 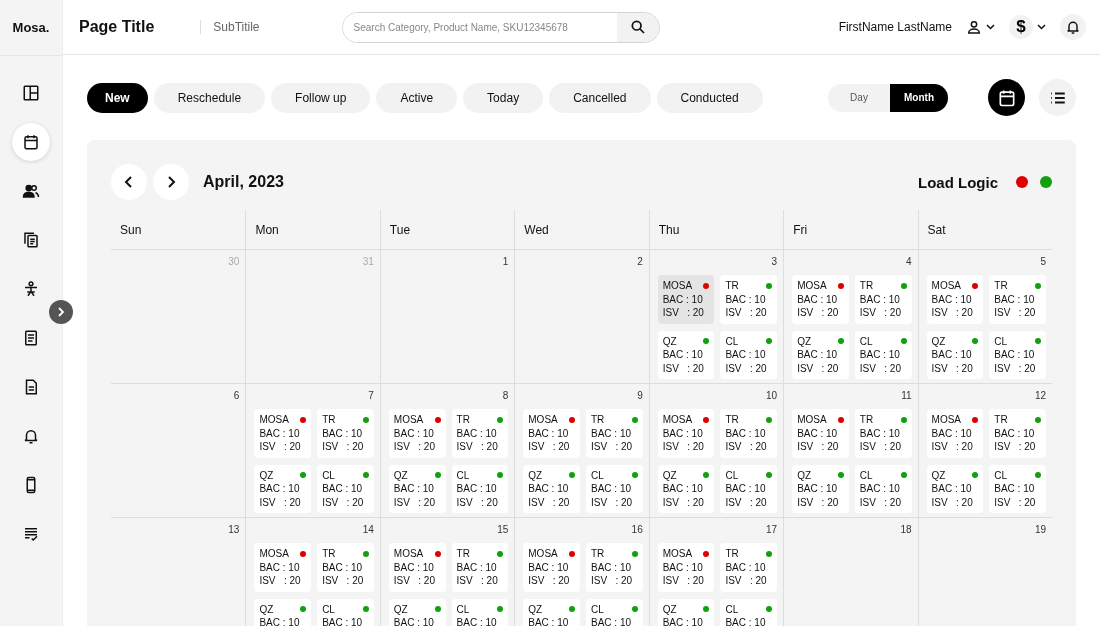 I want to click on previous-month-button, so click(x=129, y=182).